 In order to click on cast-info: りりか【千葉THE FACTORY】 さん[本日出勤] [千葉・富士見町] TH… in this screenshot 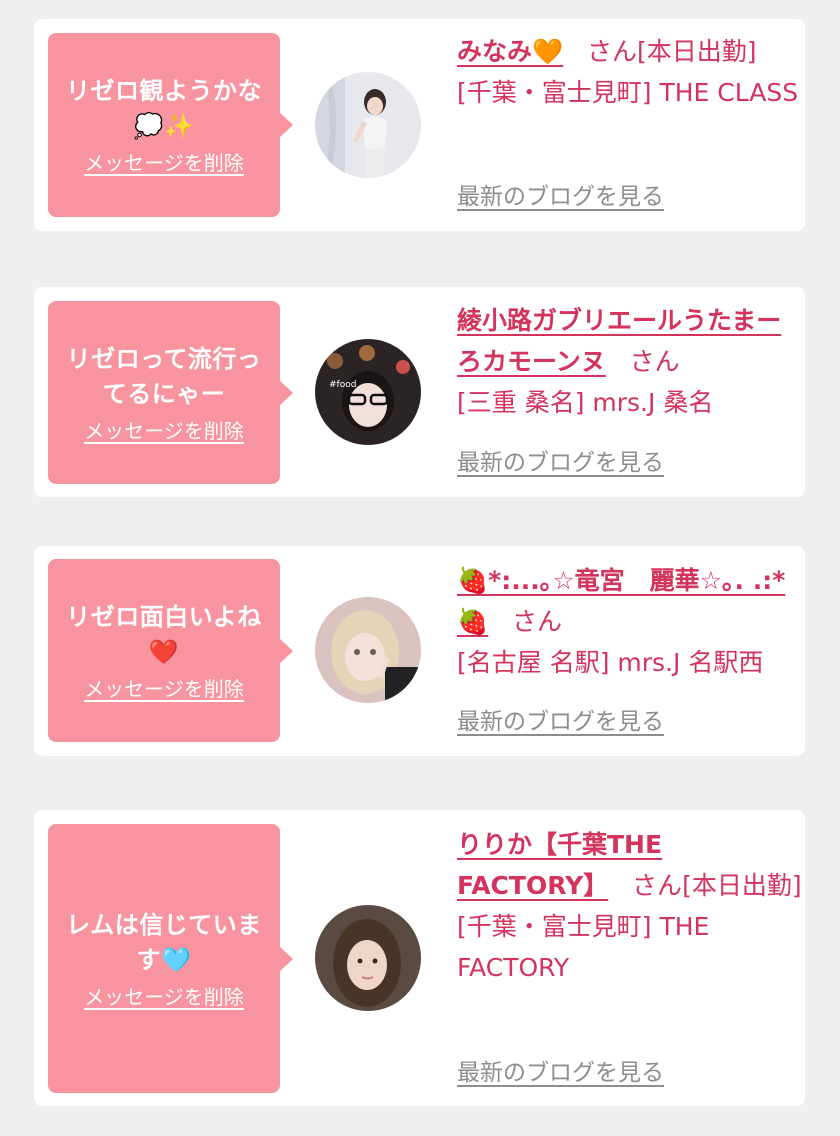, I will do `click(629, 906)`.